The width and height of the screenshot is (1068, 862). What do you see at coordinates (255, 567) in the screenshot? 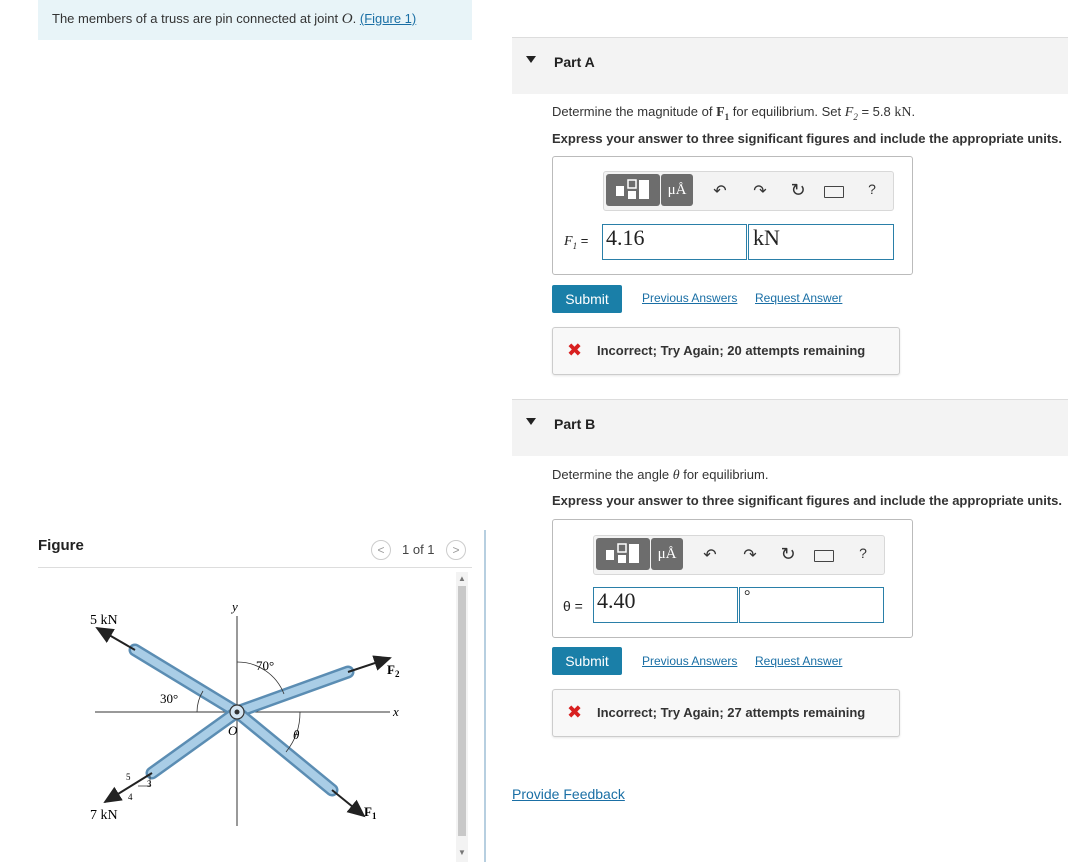
I see `figure-divider` at bounding box center [255, 567].